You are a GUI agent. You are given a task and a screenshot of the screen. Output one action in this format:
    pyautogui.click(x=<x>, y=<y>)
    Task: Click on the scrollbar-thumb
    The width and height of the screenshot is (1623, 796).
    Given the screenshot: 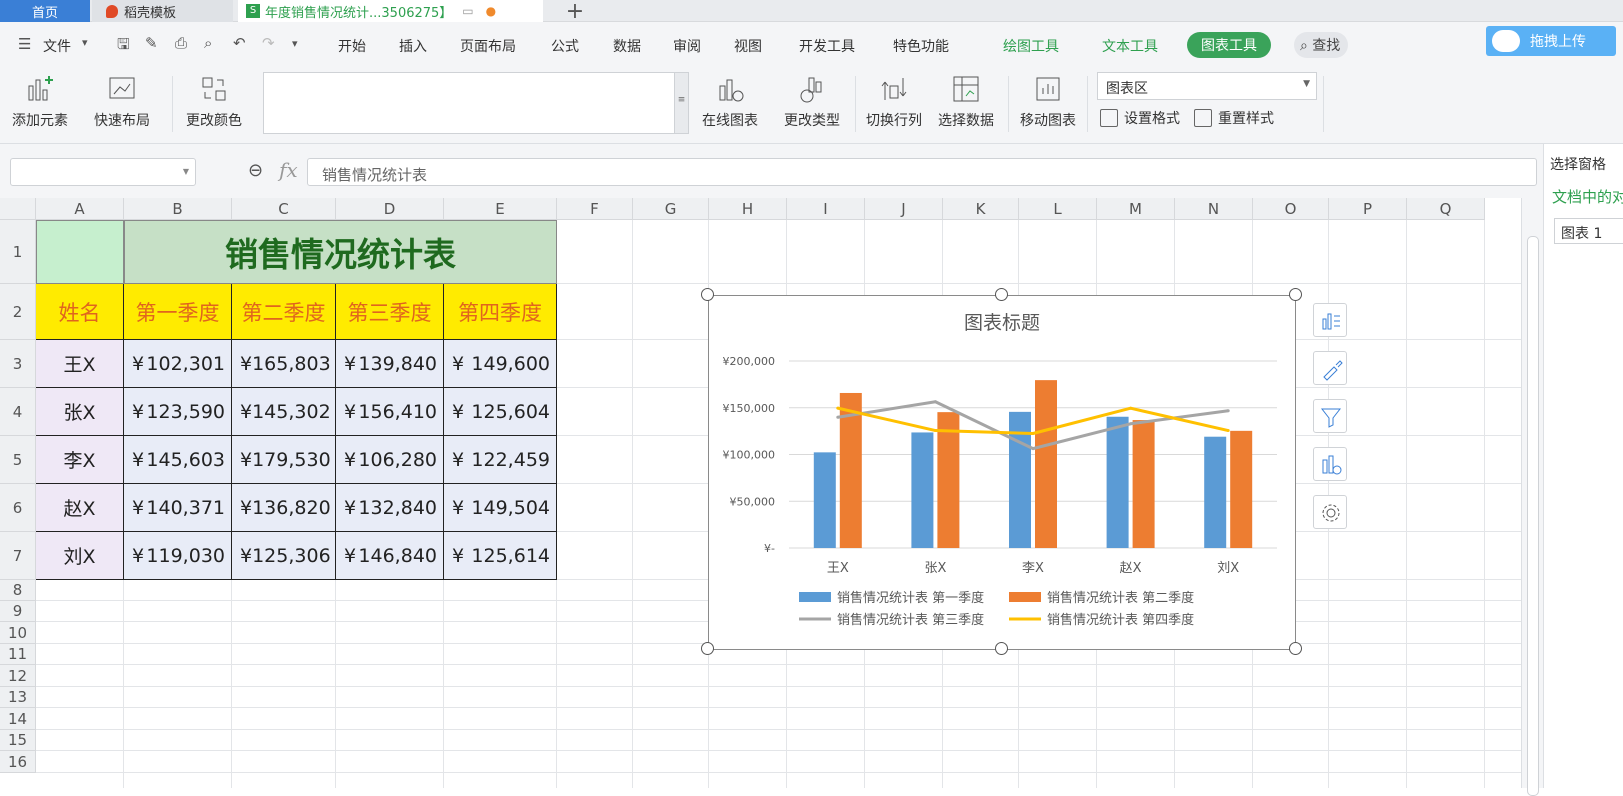 What is the action you would take?
    pyautogui.click(x=1533, y=516)
    